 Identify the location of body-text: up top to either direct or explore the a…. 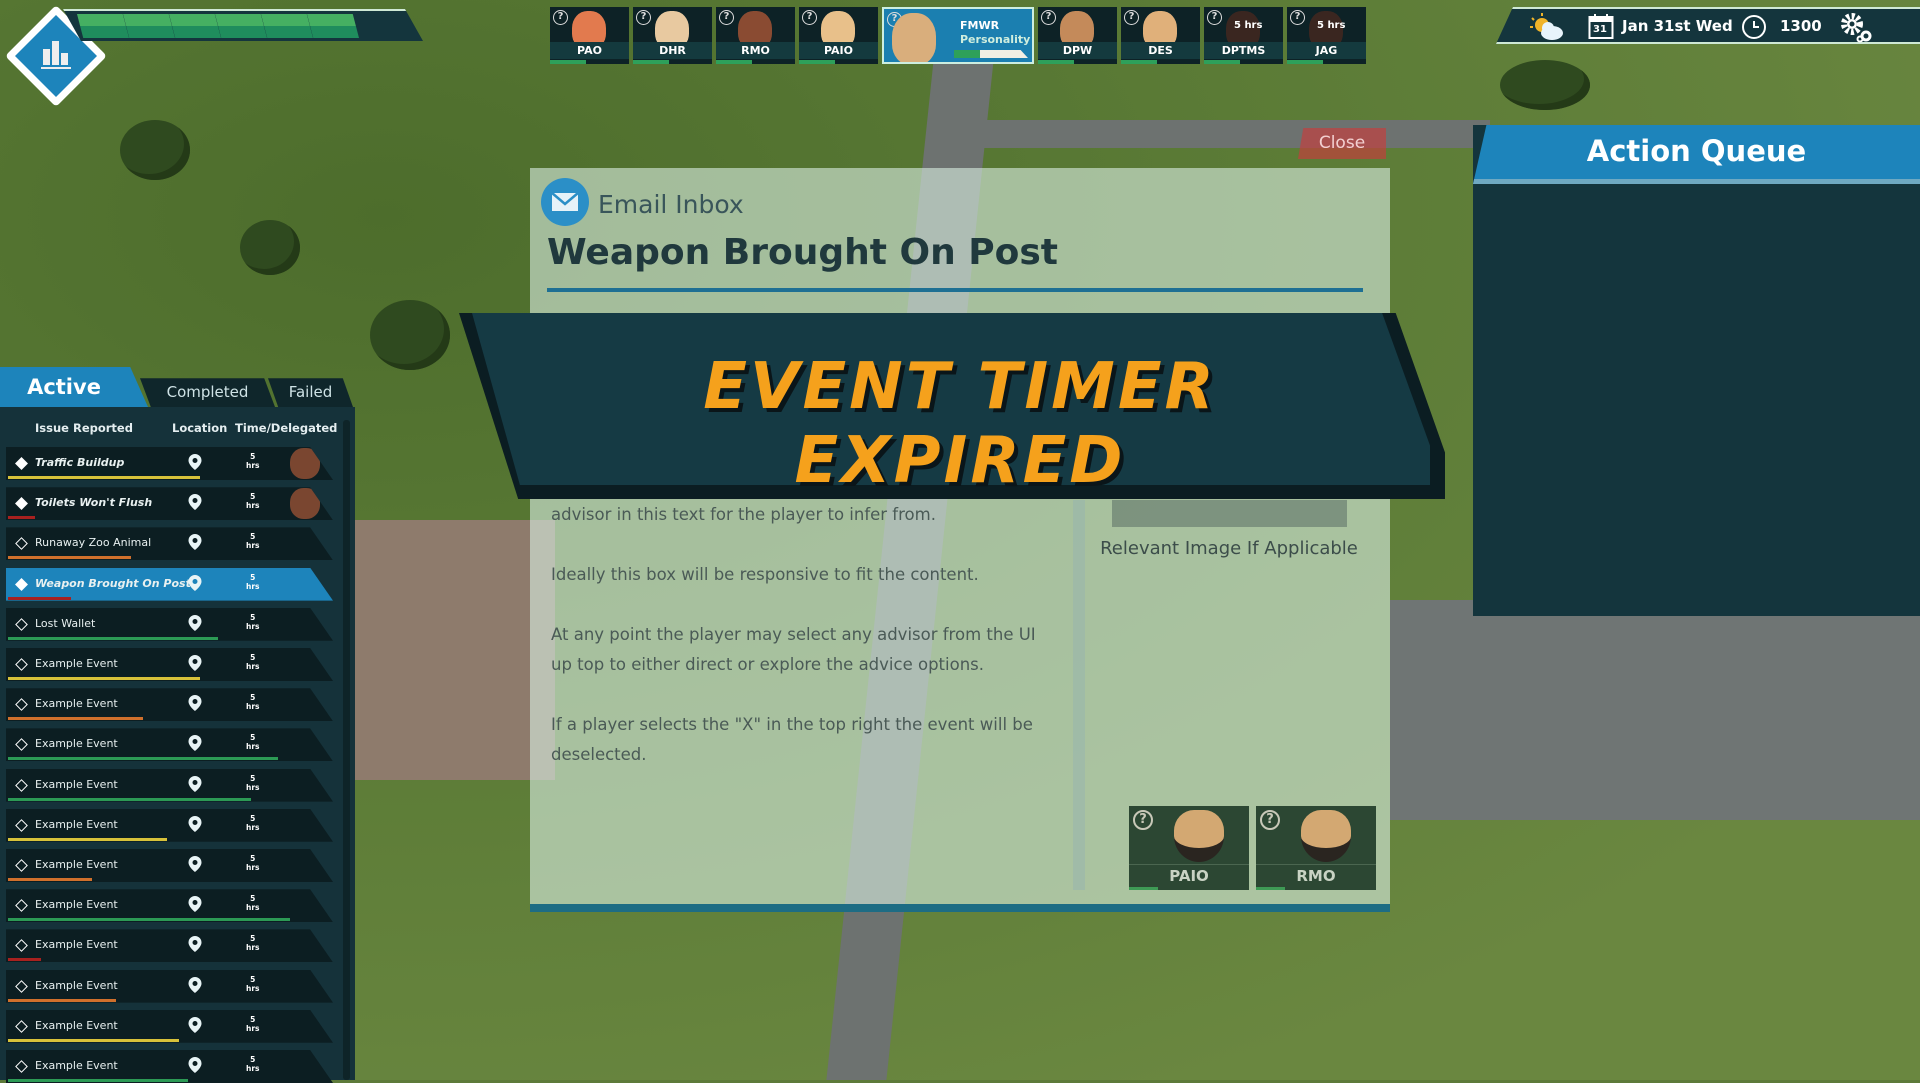
(767, 664).